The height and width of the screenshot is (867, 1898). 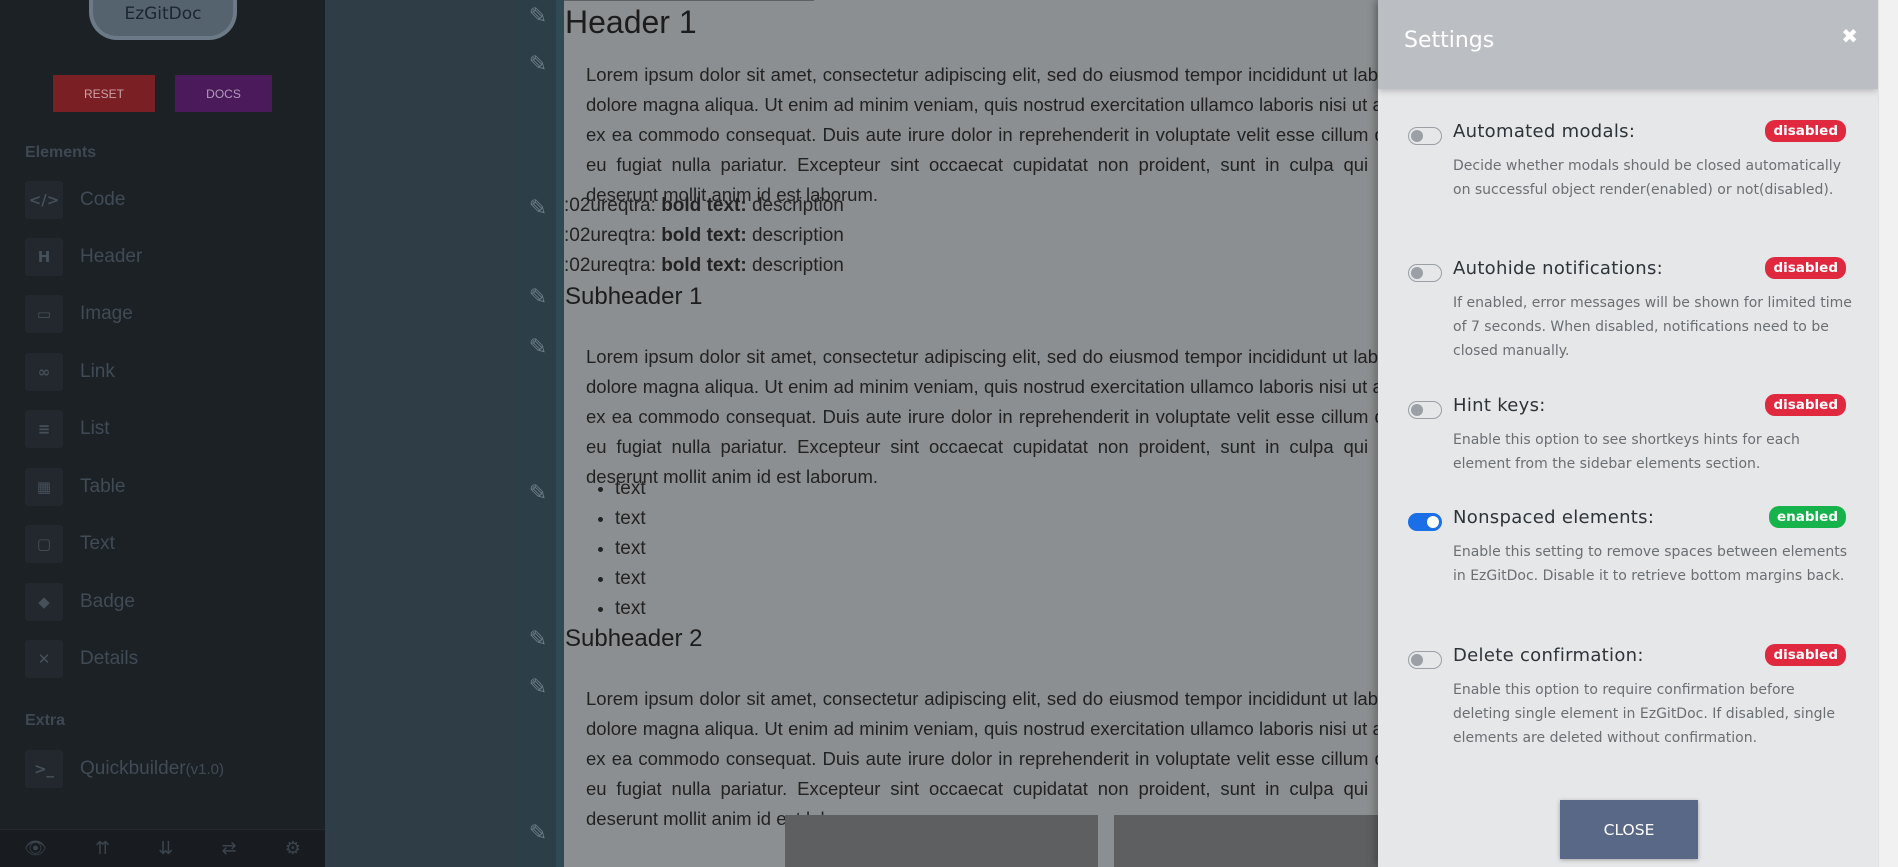 I want to click on sidebar-item-table: ▦ Table, so click(x=165, y=487).